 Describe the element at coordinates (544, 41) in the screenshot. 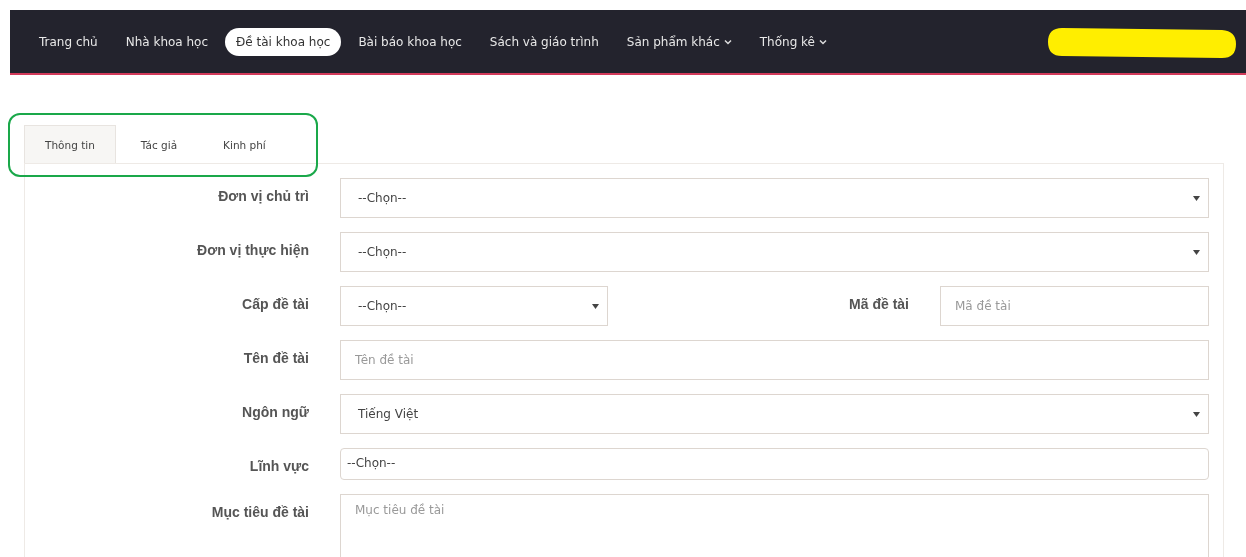

I see `nav-link: Sách và giáo trình` at that location.